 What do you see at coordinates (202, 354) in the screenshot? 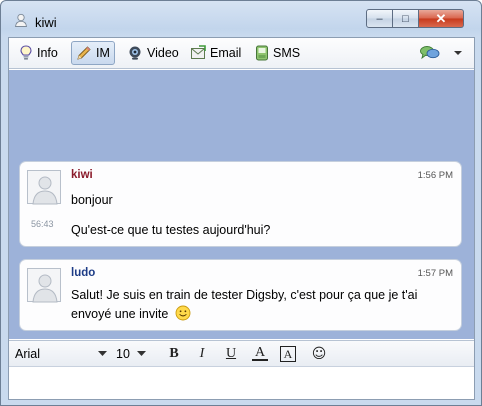
I see `italic-button: I` at bounding box center [202, 354].